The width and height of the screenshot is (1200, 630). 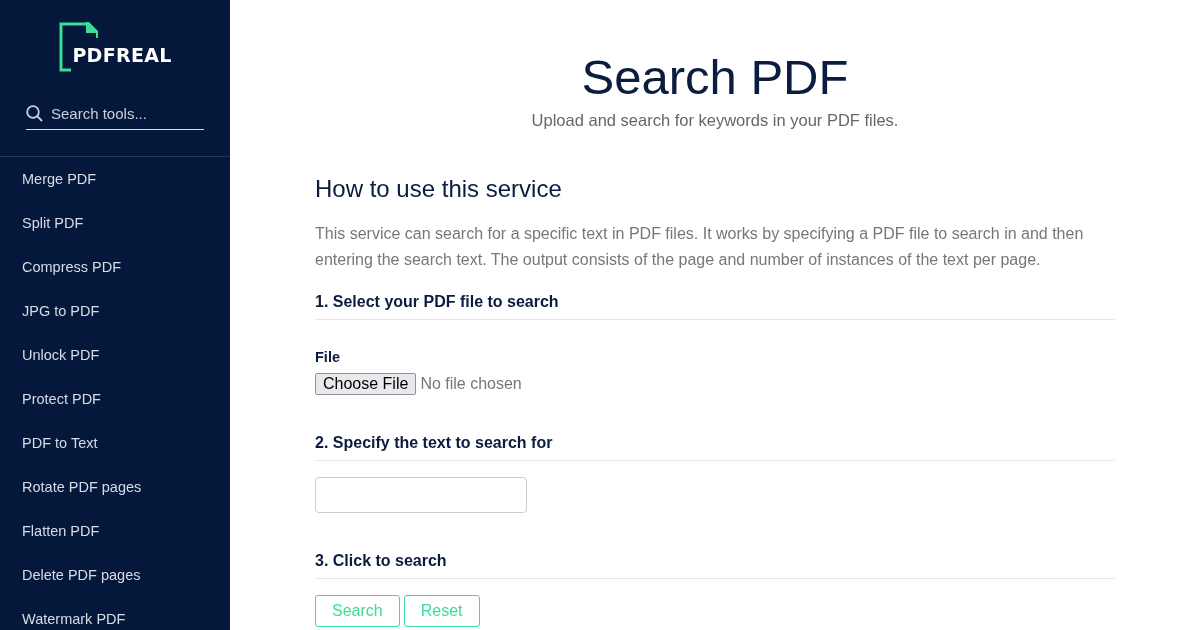 I want to click on logo-text: PDFREAL, so click(x=122, y=55).